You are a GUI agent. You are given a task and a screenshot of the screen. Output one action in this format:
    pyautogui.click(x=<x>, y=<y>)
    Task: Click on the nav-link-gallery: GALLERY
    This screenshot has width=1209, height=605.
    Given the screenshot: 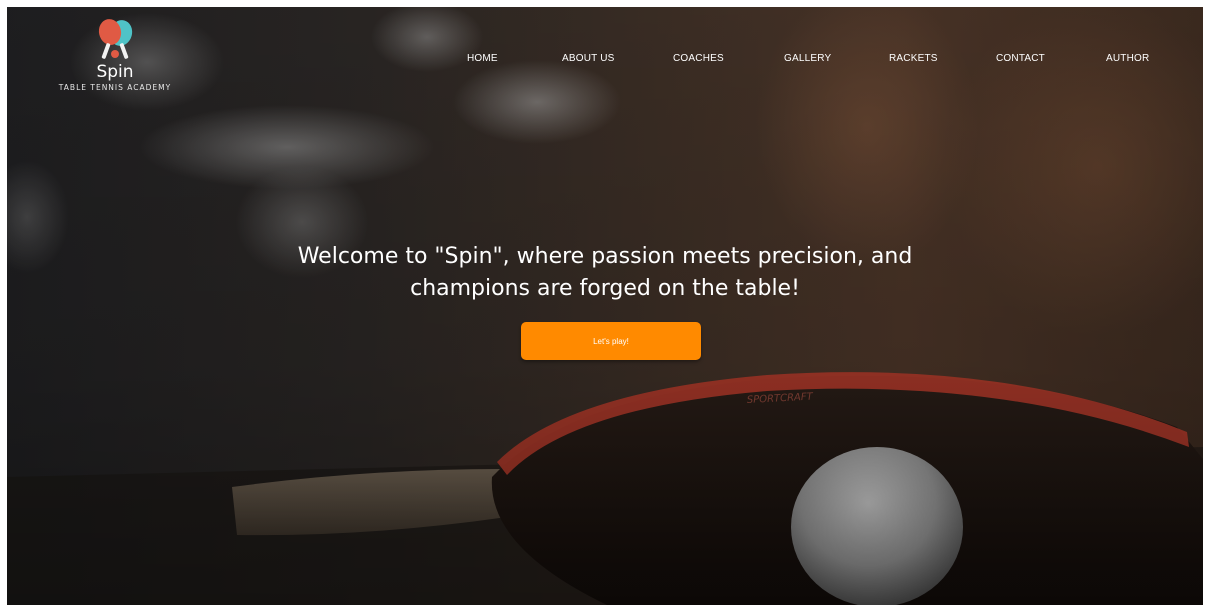 What is the action you would take?
    pyautogui.click(x=807, y=58)
    